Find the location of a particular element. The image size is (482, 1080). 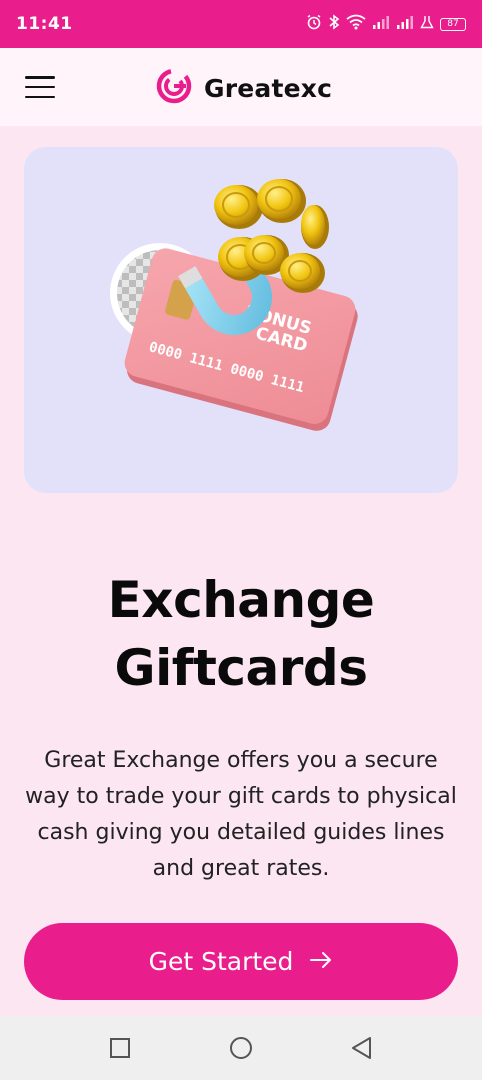

status-bar: 11:41 87 is located at coordinates (241, 24).